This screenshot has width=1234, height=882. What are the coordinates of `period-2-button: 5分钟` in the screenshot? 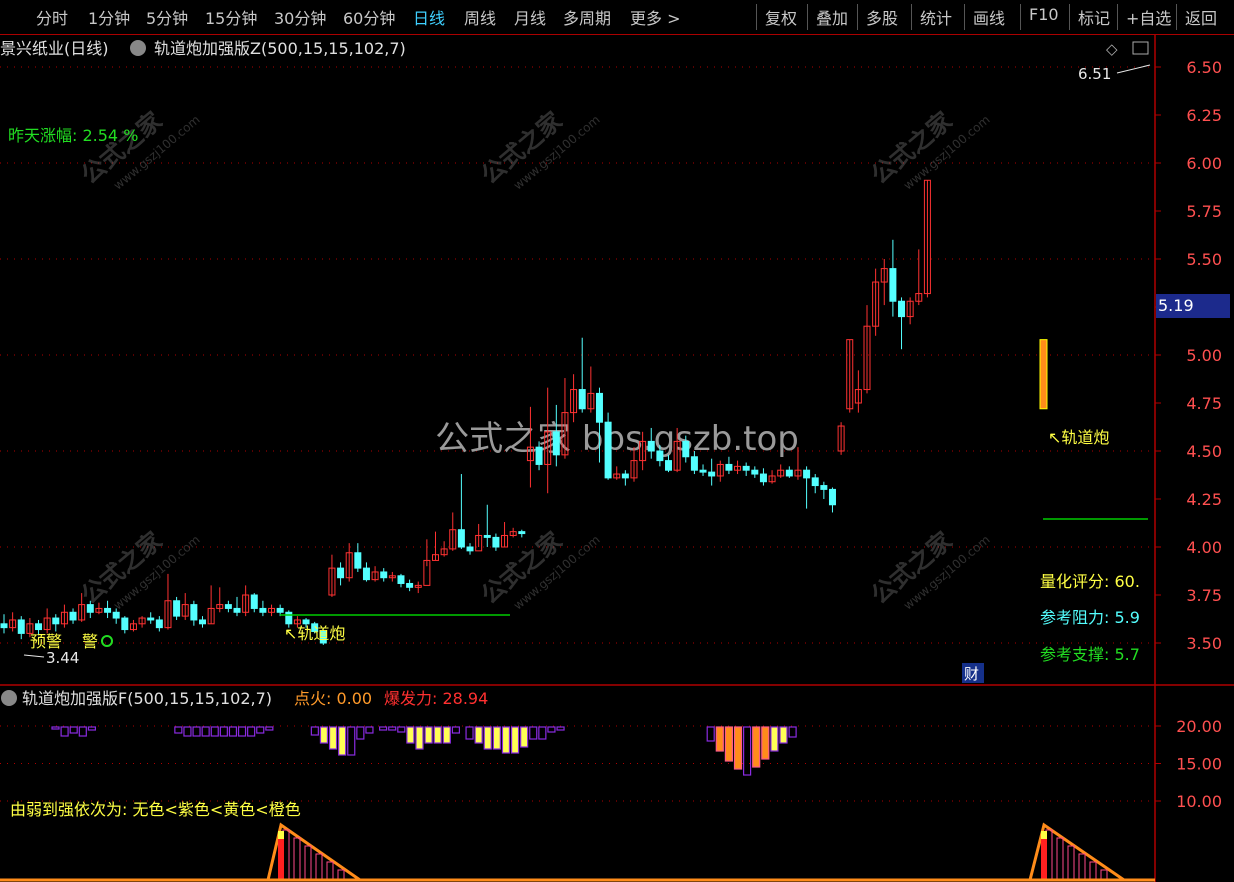 It's located at (167, 17).